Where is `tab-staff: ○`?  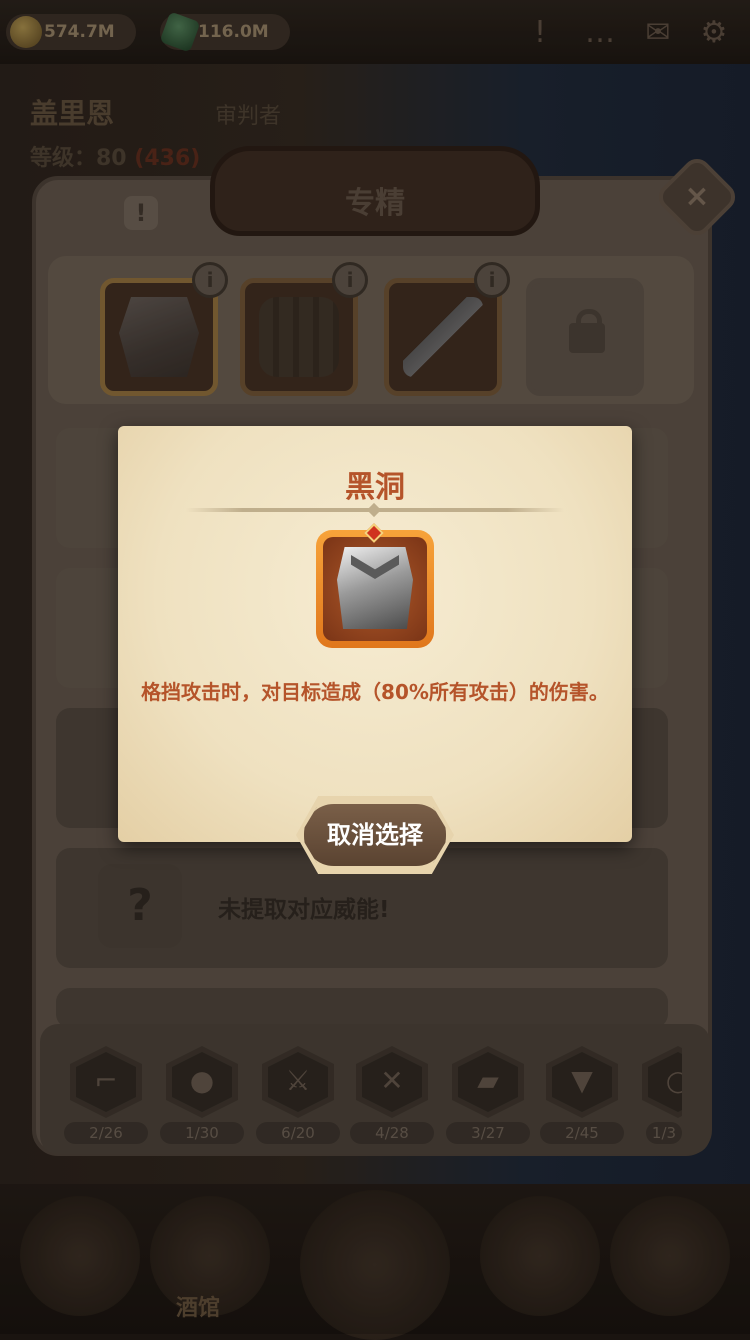 tab-staff: ○ is located at coordinates (662, 1082).